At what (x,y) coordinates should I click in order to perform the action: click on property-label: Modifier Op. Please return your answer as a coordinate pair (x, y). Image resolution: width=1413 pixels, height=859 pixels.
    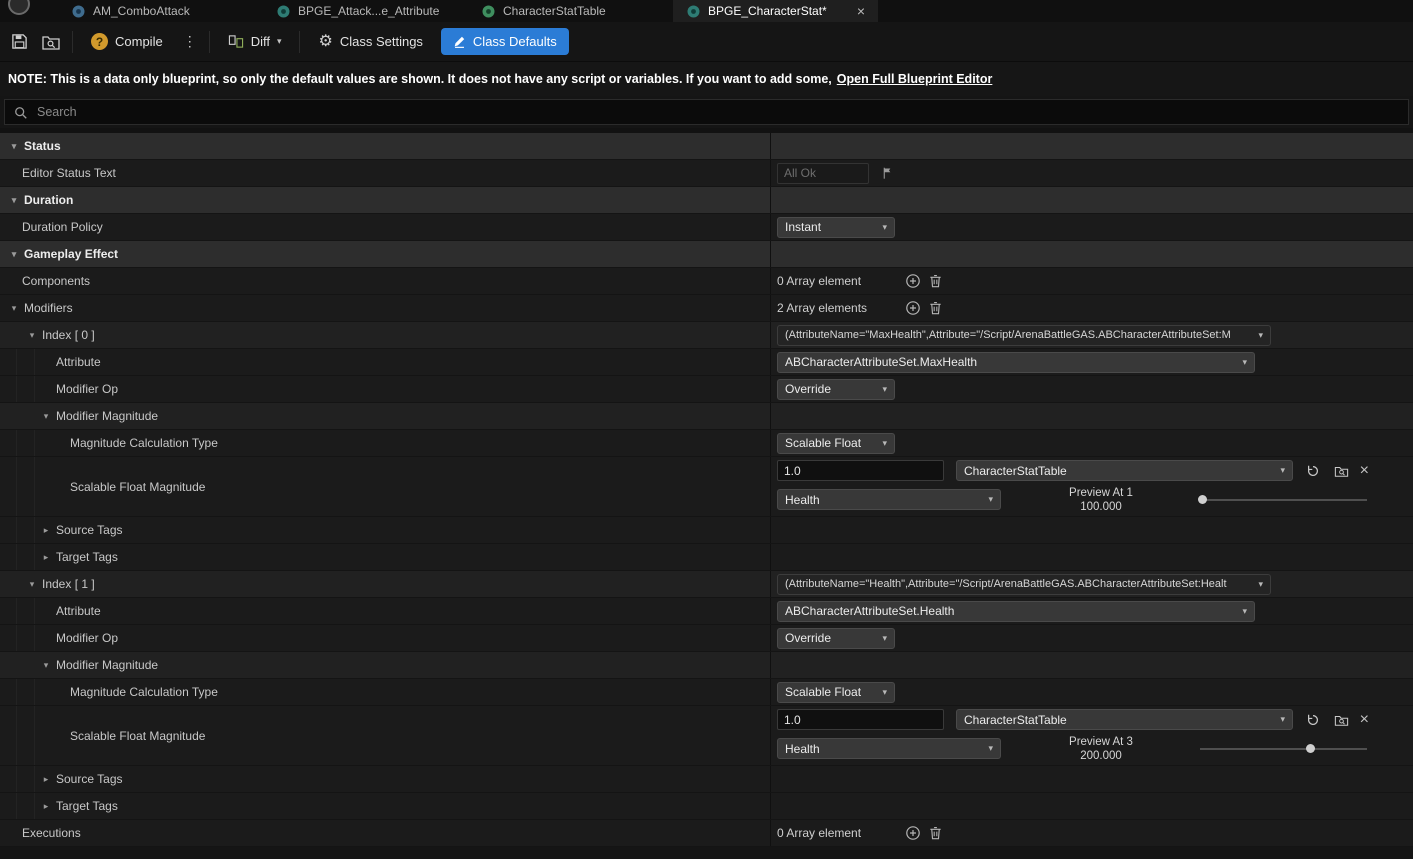
    Looking at the image, I should click on (87, 638).